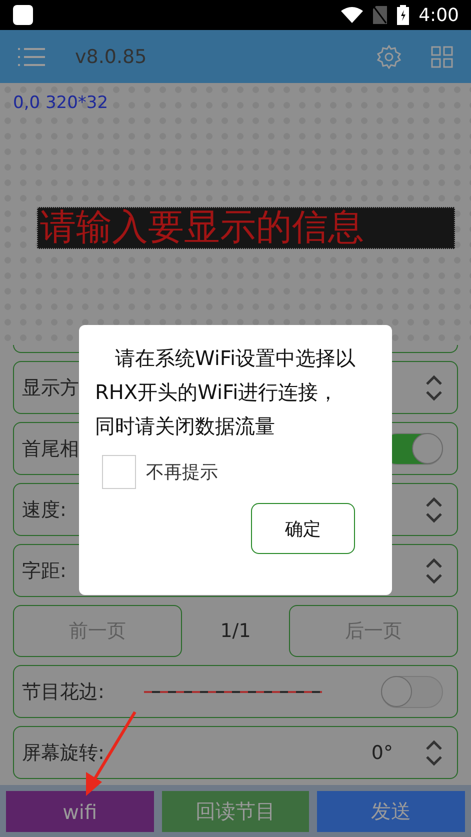  I want to click on setting-label: 节目花边:, so click(63, 692).